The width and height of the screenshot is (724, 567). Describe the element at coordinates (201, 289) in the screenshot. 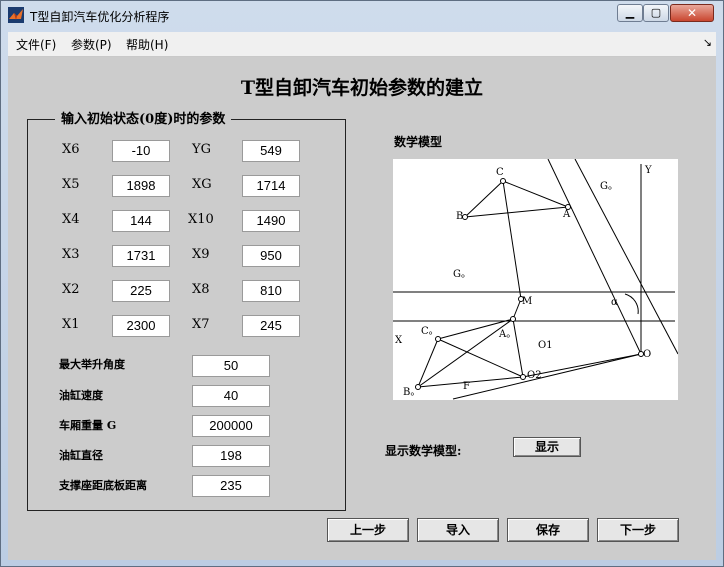

I see `label-x8: X8` at that location.